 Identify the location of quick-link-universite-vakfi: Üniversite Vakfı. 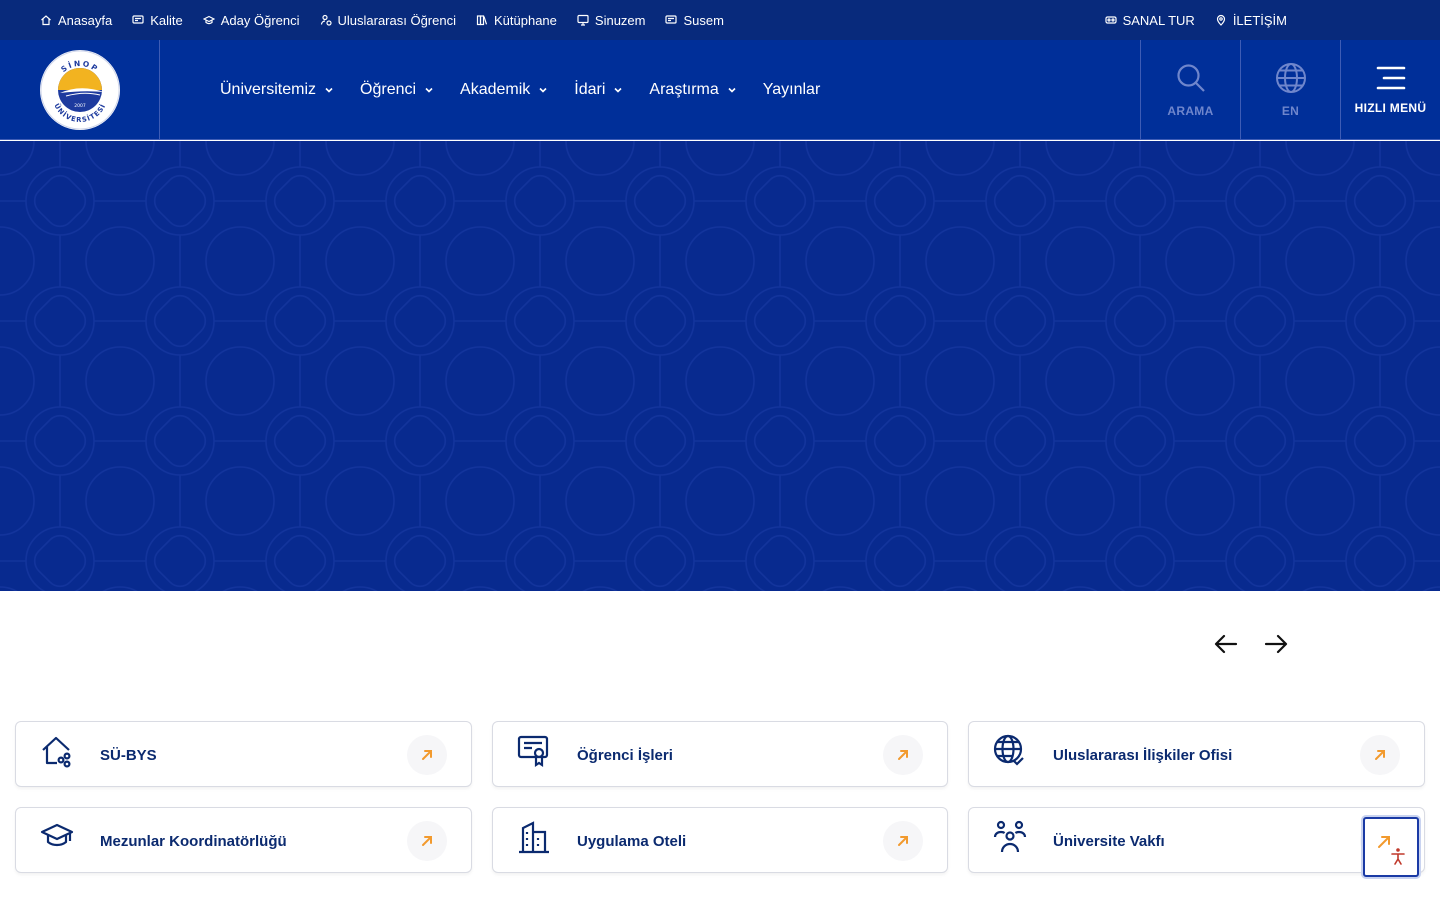
(1196, 840).